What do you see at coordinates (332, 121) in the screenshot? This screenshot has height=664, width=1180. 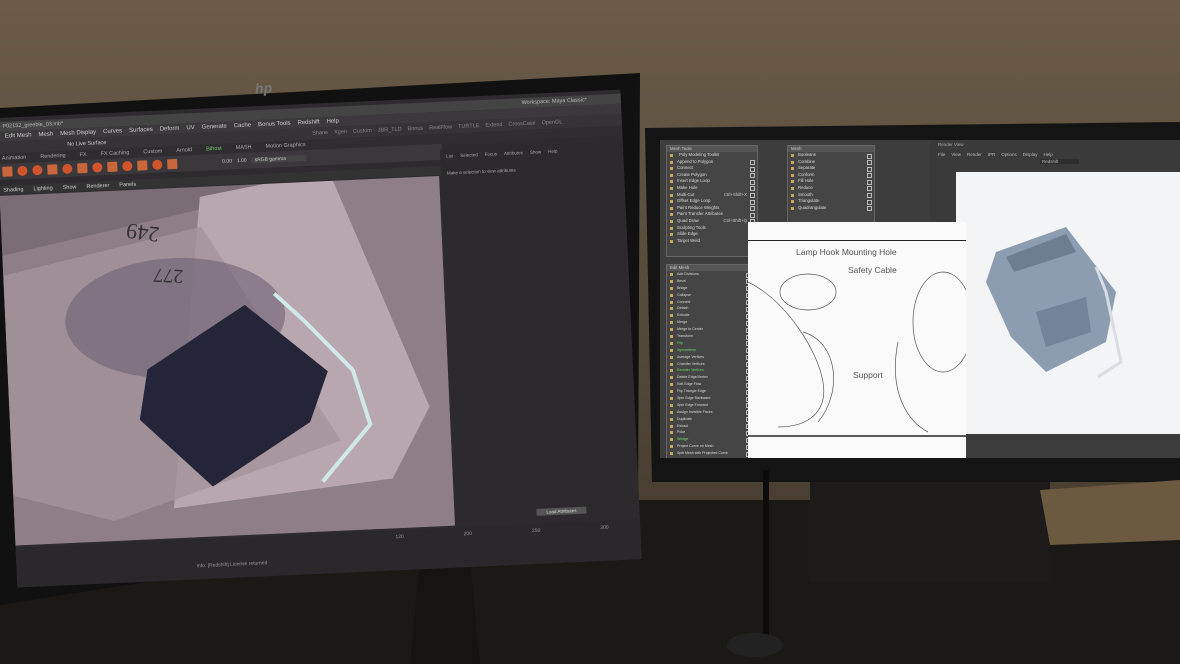 I see `menu-help: Help` at bounding box center [332, 121].